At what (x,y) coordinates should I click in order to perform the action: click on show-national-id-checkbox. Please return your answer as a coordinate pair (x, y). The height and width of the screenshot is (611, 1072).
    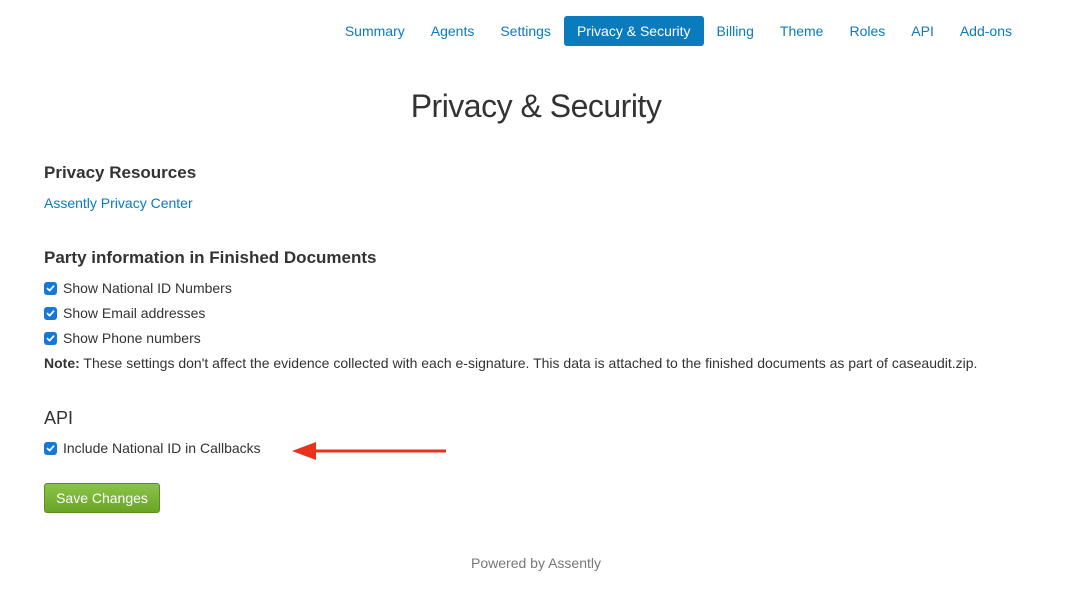
    Looking at the image, I should click on (50, 288).